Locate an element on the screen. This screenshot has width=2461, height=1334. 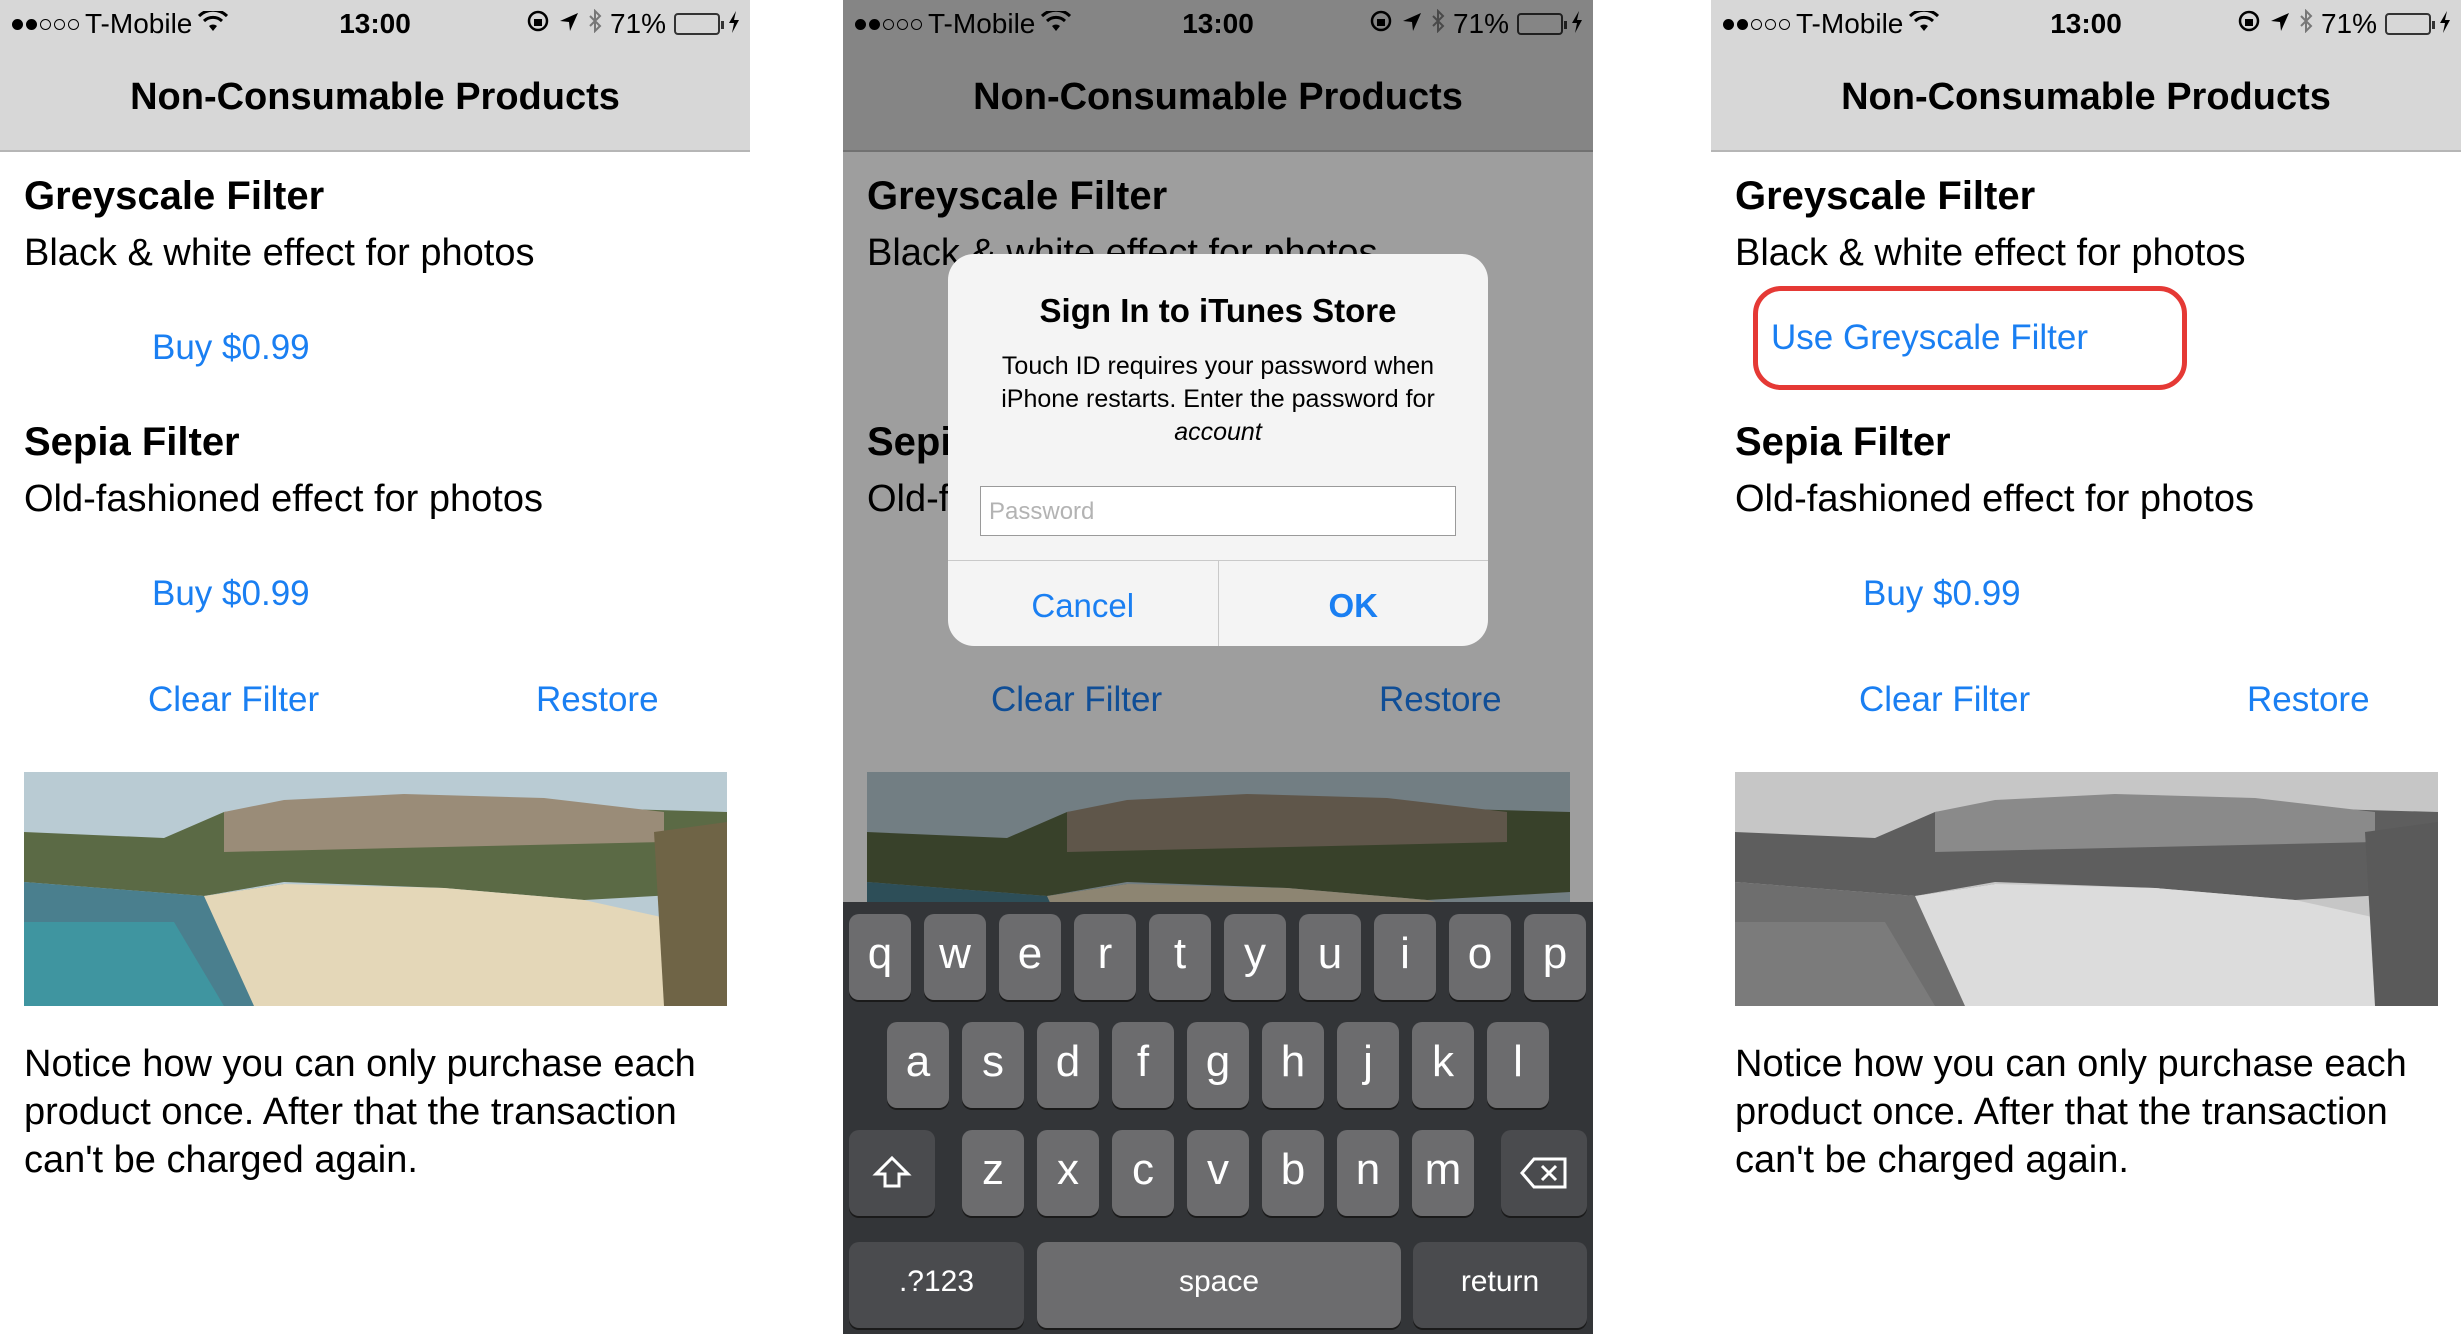
key-d: d is located at coordinates (1068, 1065).